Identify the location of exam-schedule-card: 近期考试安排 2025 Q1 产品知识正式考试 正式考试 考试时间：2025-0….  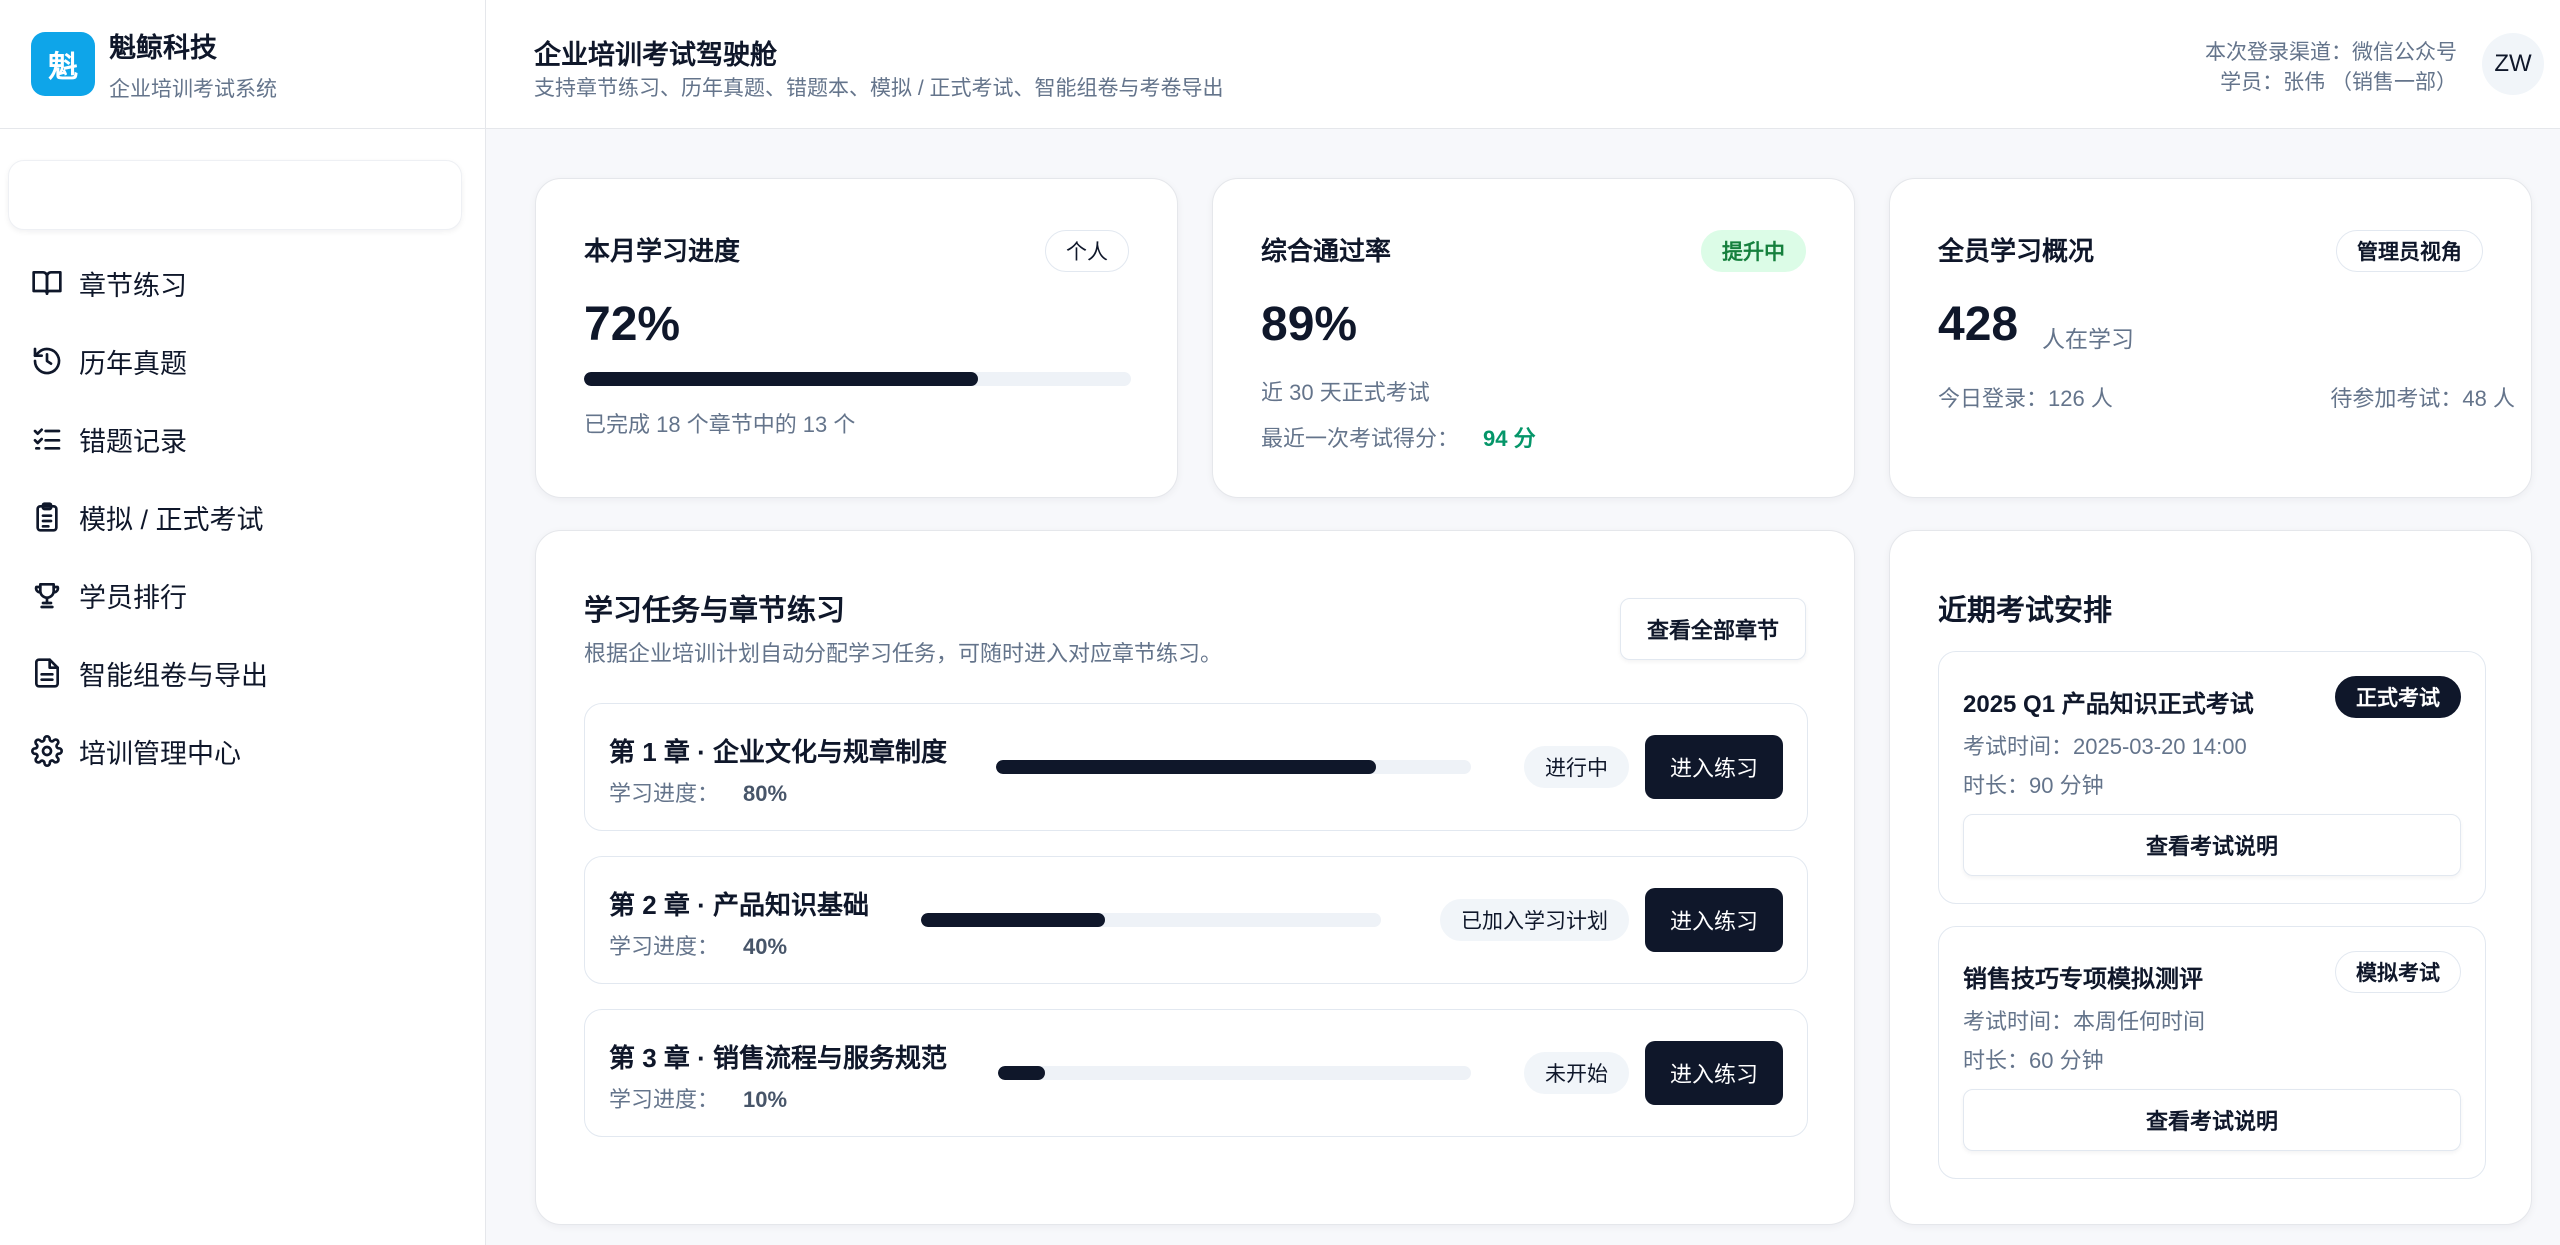
(2210, 877).